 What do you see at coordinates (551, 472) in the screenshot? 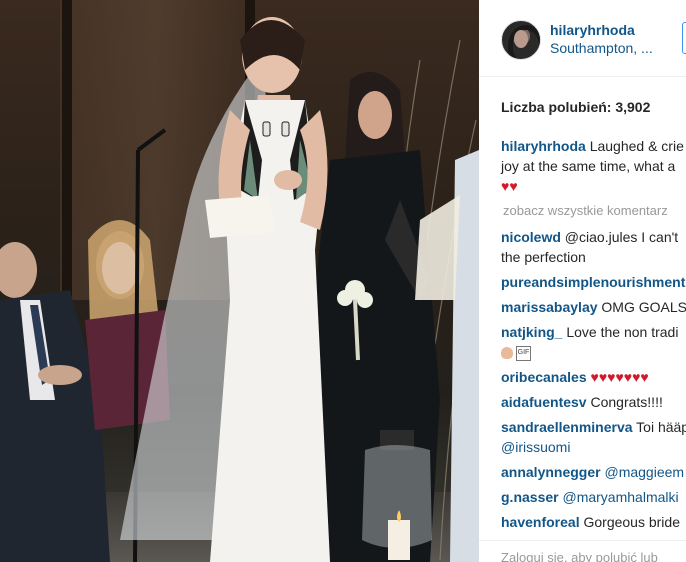
I see `comment-username: annalynnegger` at bounding box center [551, 472].